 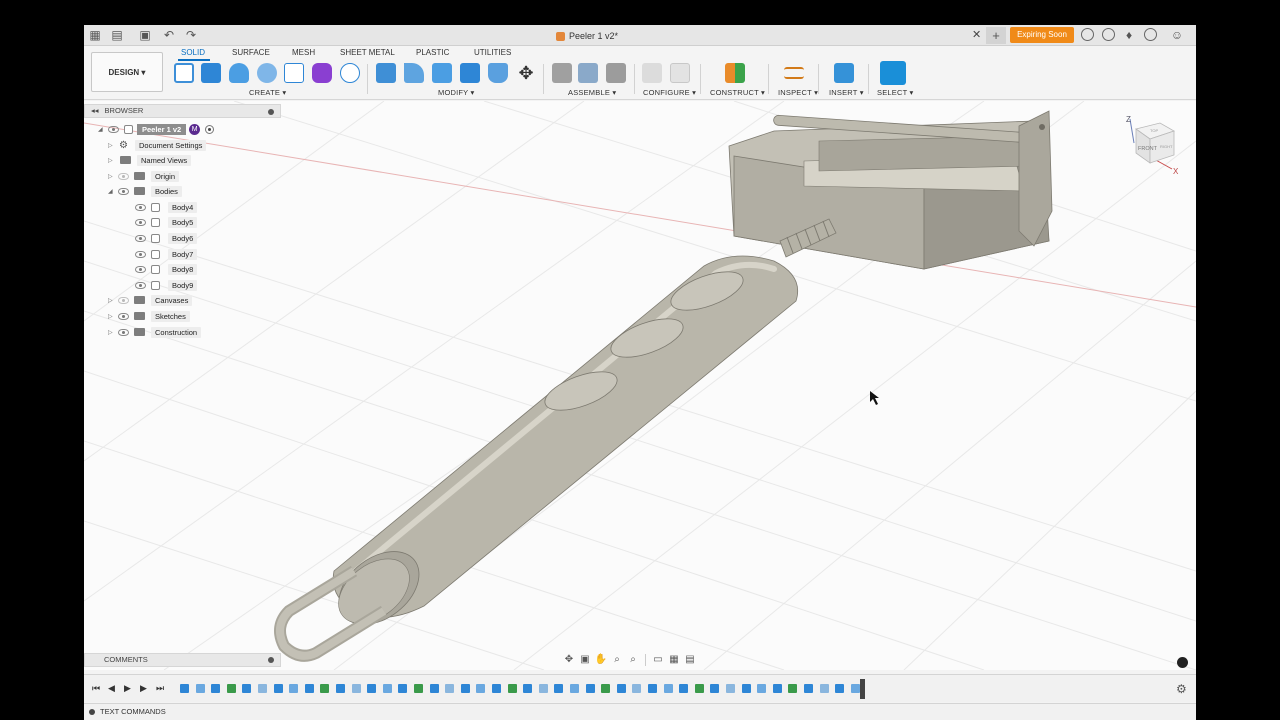 What do you see at coordinates (470, 73) in the screenshot?
I see `shell-icon` at bounding box center [470, 73].